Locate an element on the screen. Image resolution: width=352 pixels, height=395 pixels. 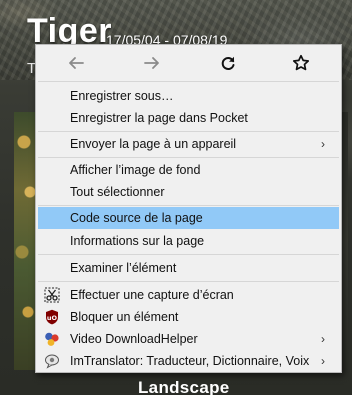
menu-item-block-element: uO Bloquer un élément is located at coordinates (188, 317).